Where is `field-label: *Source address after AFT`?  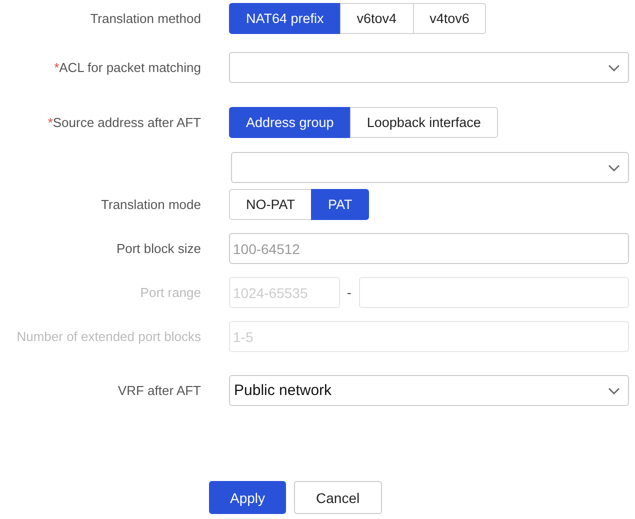
field-label: *Source address after AFT is located at coordinates (124, 122).